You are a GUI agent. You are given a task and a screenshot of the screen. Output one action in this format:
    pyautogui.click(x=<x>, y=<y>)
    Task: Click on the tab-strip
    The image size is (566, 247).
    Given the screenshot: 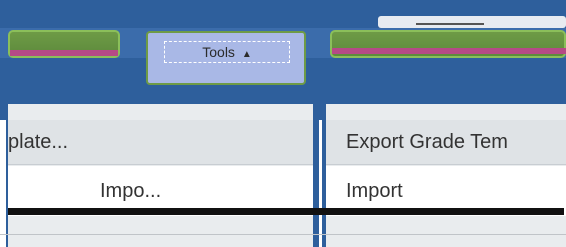 What is the action you would take?
    pyautogui.click(x=472, y=22)
    